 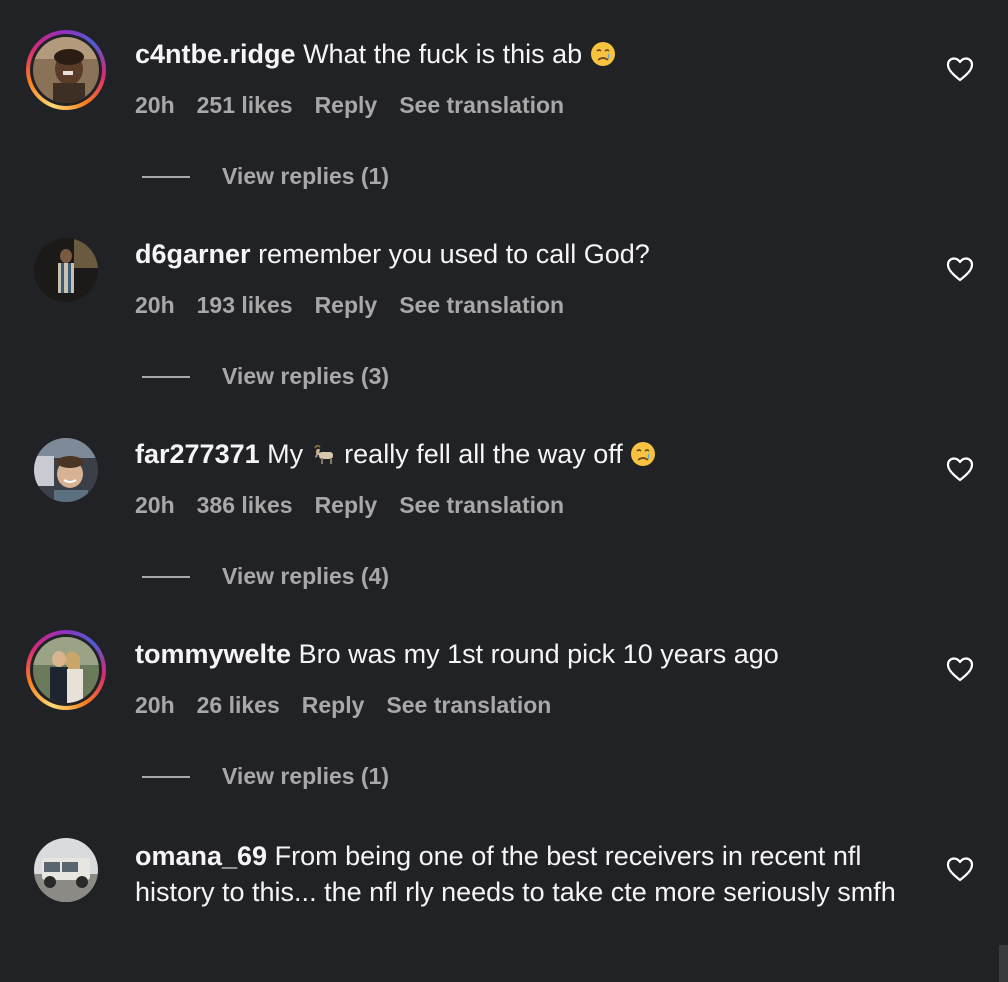 What do you see at coordinates (245, 505) in the screenshot?
I see `comment-likes: 386 likes` at bounding box center [245, 505].